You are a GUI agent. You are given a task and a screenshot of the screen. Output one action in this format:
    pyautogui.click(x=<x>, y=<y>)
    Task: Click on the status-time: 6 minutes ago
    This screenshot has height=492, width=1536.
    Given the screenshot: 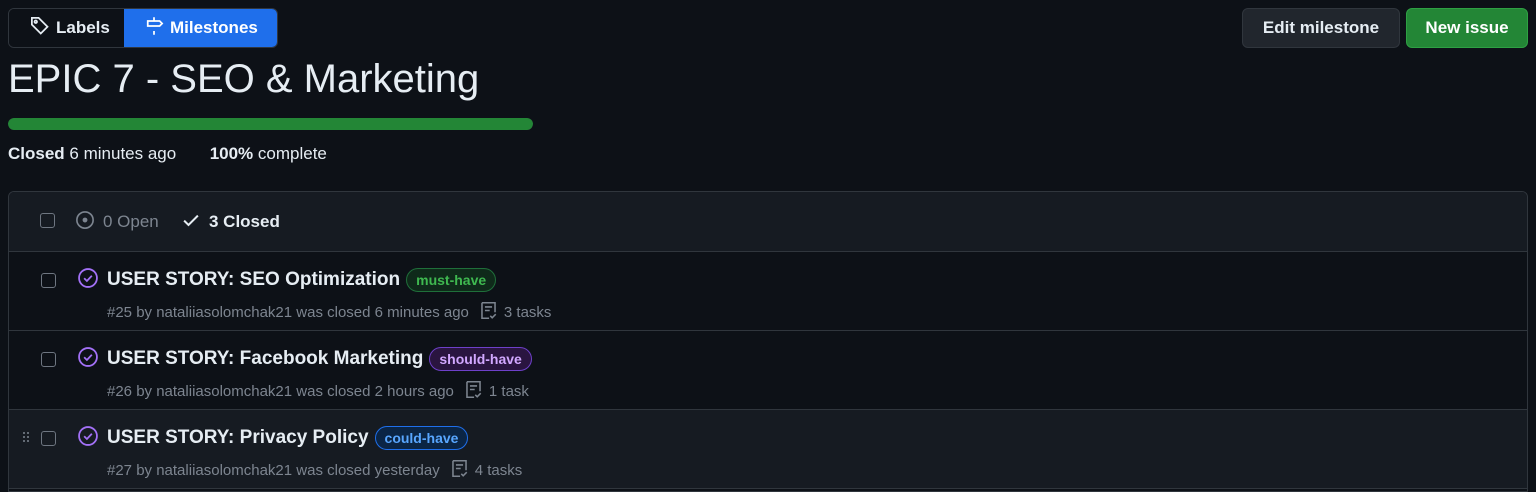 What is the action you would take?
    pyautogui.click(x=123, y=153)
    